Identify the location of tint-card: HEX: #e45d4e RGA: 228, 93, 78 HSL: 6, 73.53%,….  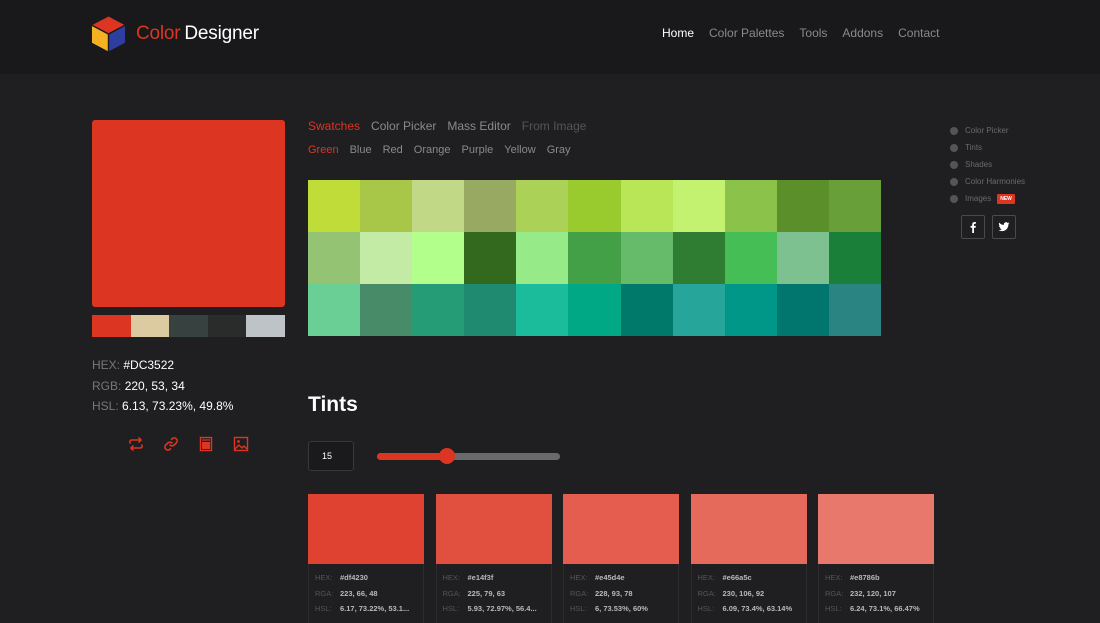
(621, 558).